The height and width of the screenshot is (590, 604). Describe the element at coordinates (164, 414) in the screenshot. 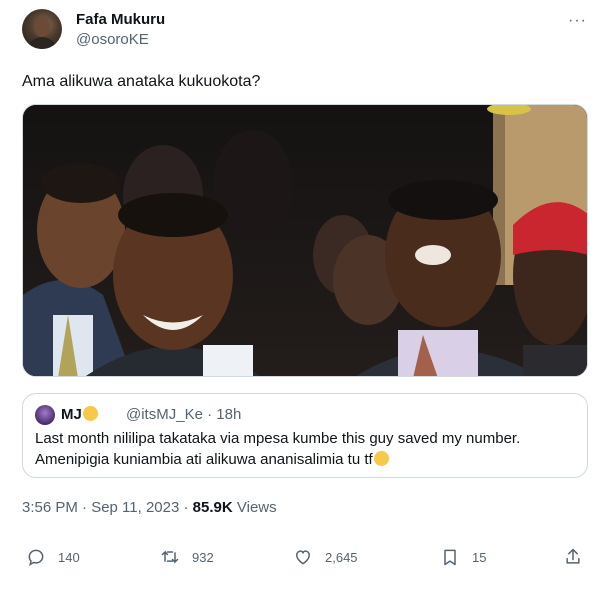

I see `quoted-handle-text: @itsMJ_Ke` at that location.